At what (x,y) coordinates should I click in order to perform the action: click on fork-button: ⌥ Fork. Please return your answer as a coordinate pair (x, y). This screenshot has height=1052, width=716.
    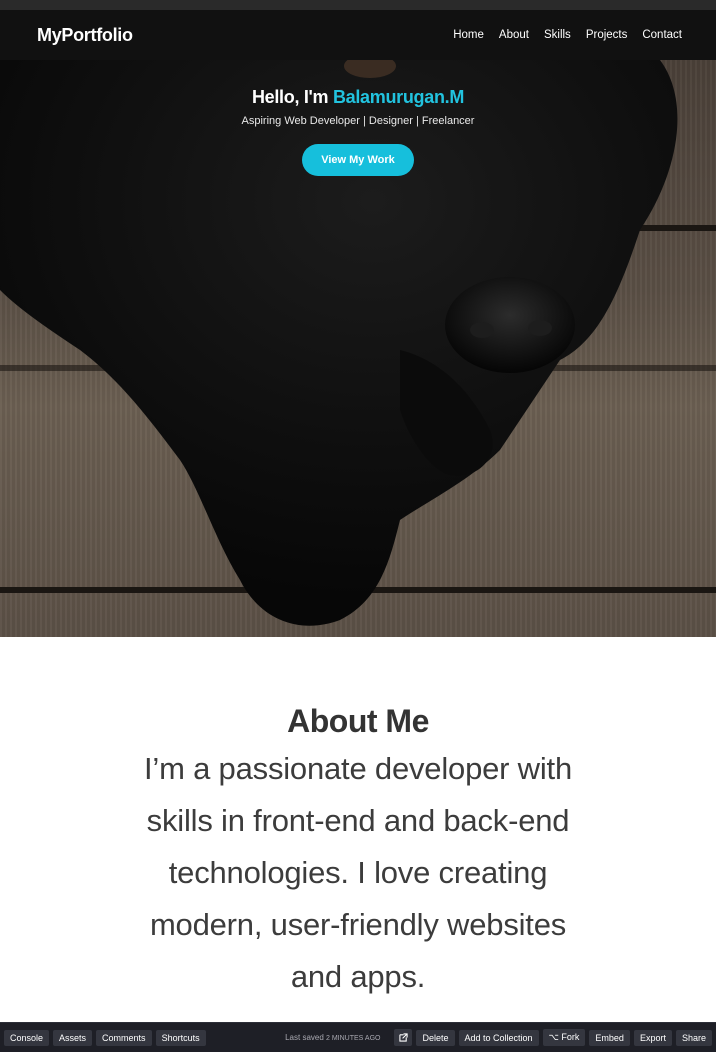
    Looking at the image, I should click on (564, 1037).